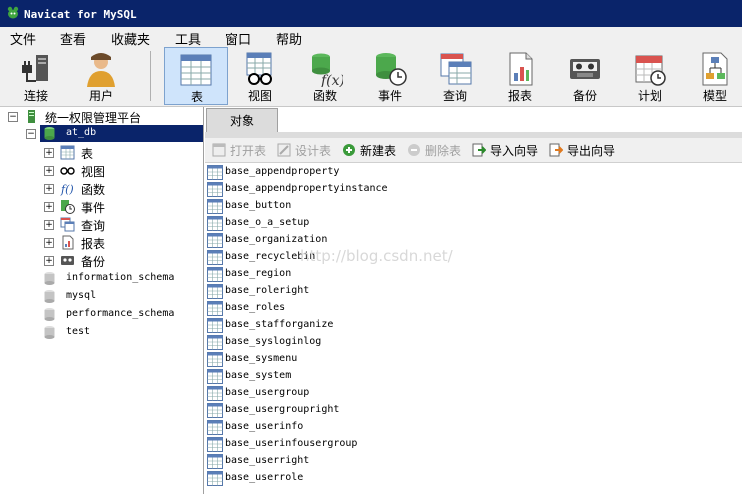  I want to click on tree-database: information_schema, so click(111, 278).